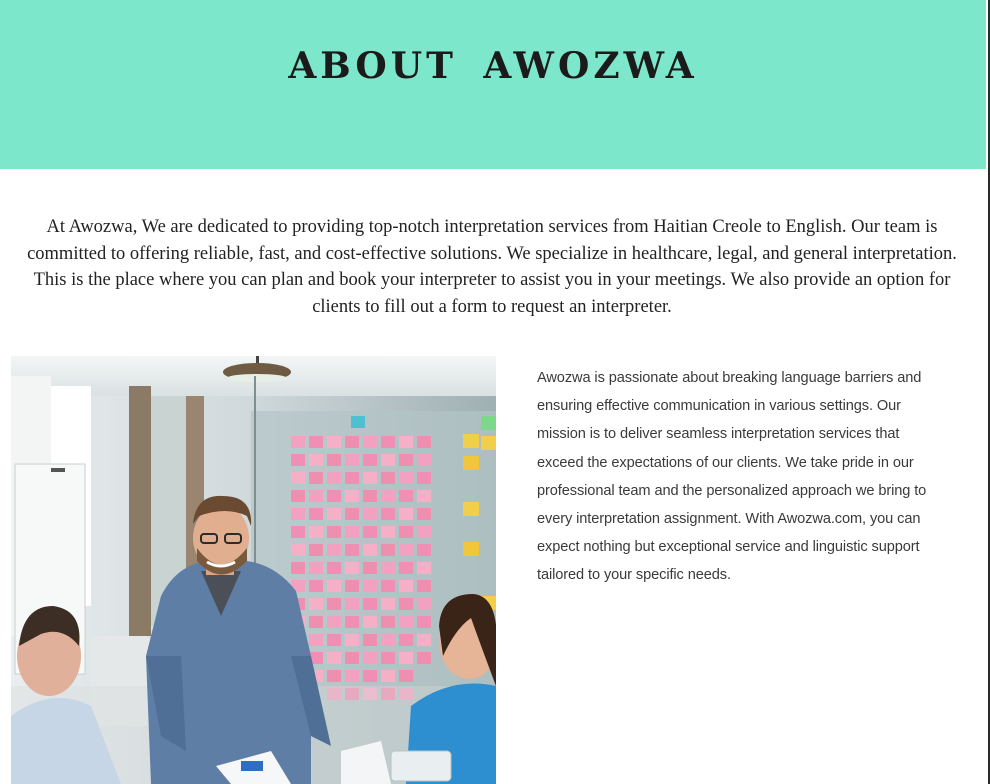  Describe the element at coordinates (493, 66) in the screenshot. I see `page-title: ABOUT AWOZWA` at that location.